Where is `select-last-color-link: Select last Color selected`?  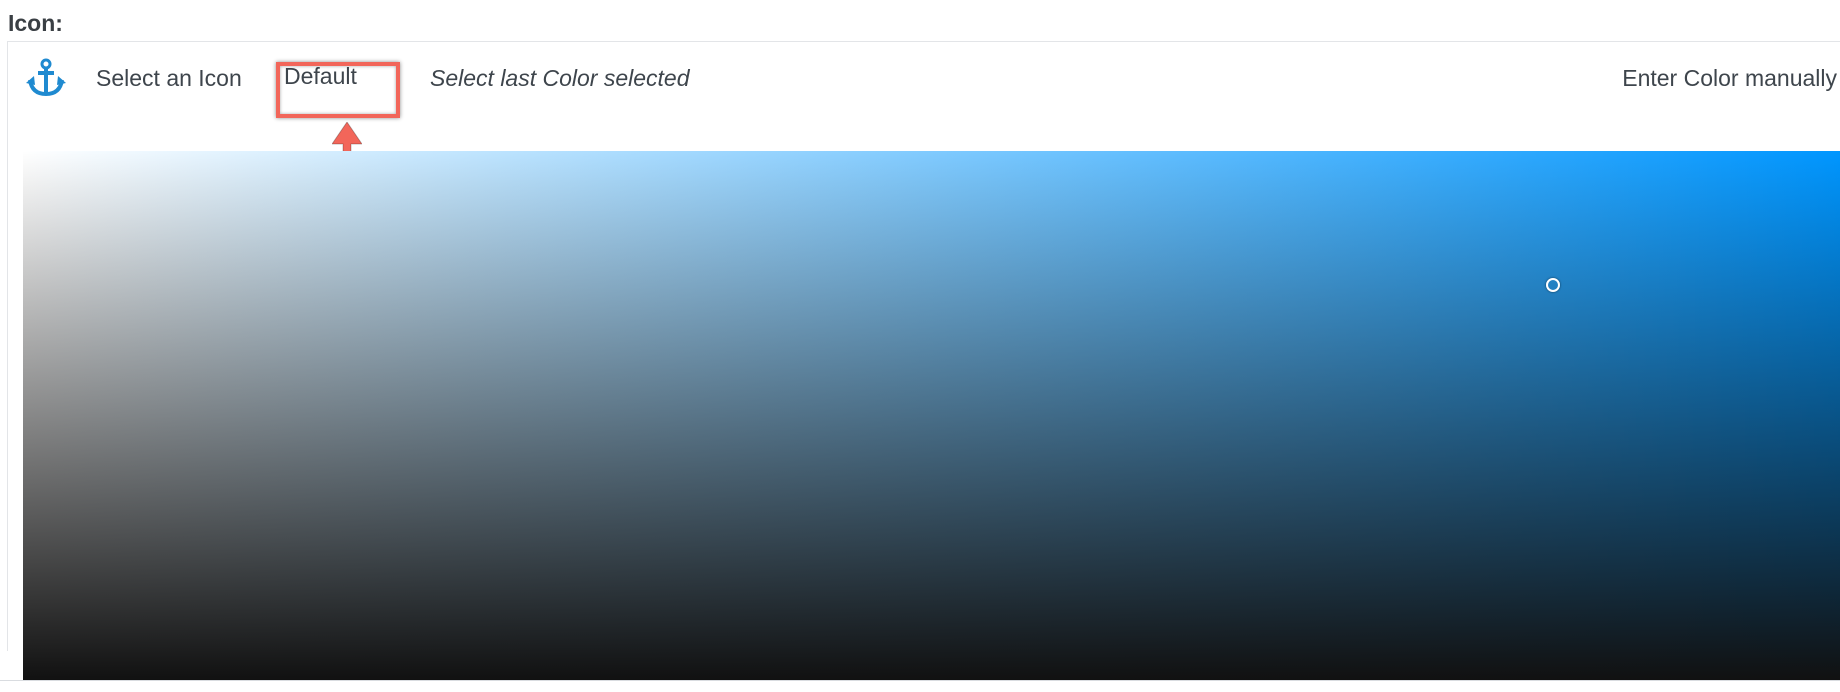
select-last-color-link: Select last Color selected is located at coordinates (560, 78).